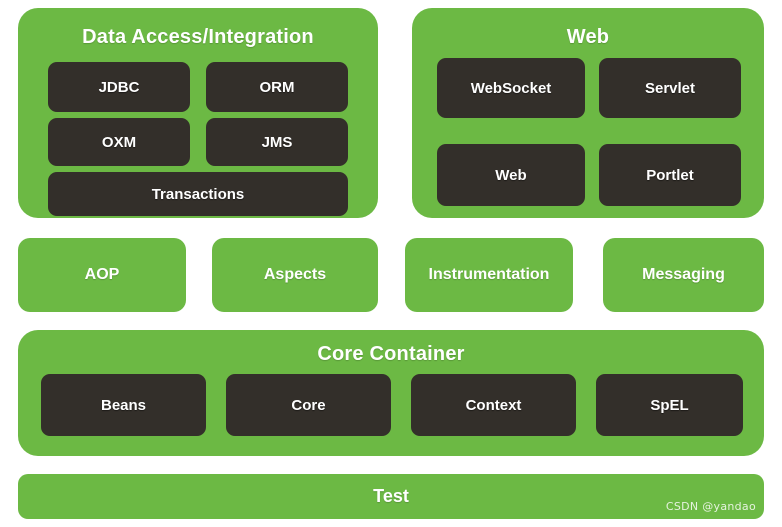 This screenshot has width=782, height=527. I want to click on module-label-context: Context, so click(493, 405).